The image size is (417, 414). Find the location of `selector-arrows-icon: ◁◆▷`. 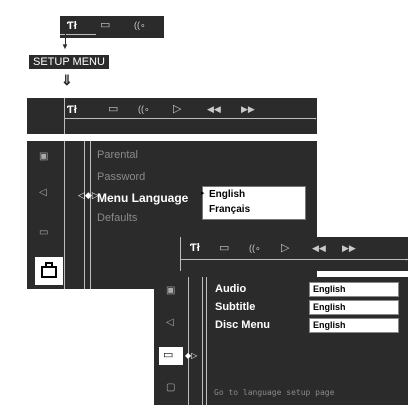

selector-arrows-icon: ◁◆▷ is located at coordinates (88, 195).